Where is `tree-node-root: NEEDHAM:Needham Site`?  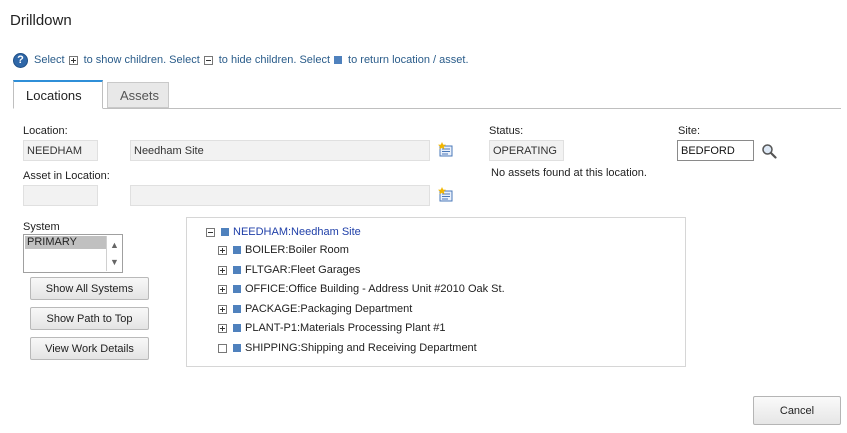
tree-node-root: NEEDHAM:Needham Site is located at coordinates (283, 232).